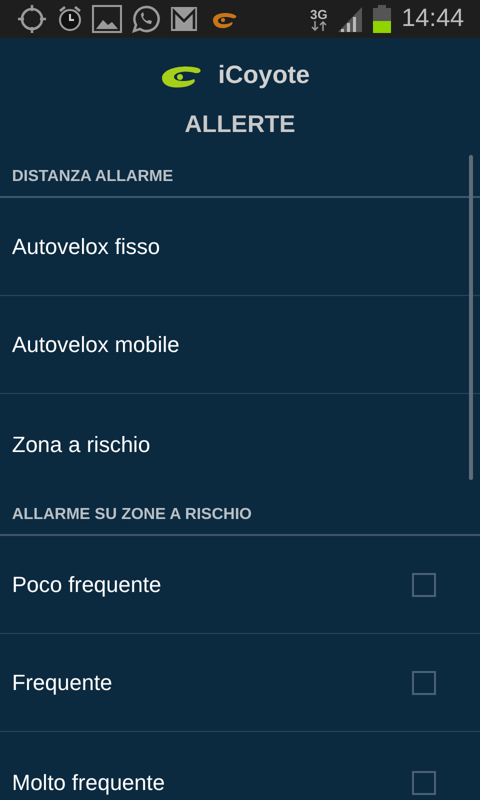  I want to click on screen-title: ALLERTE, so click(240, 125).